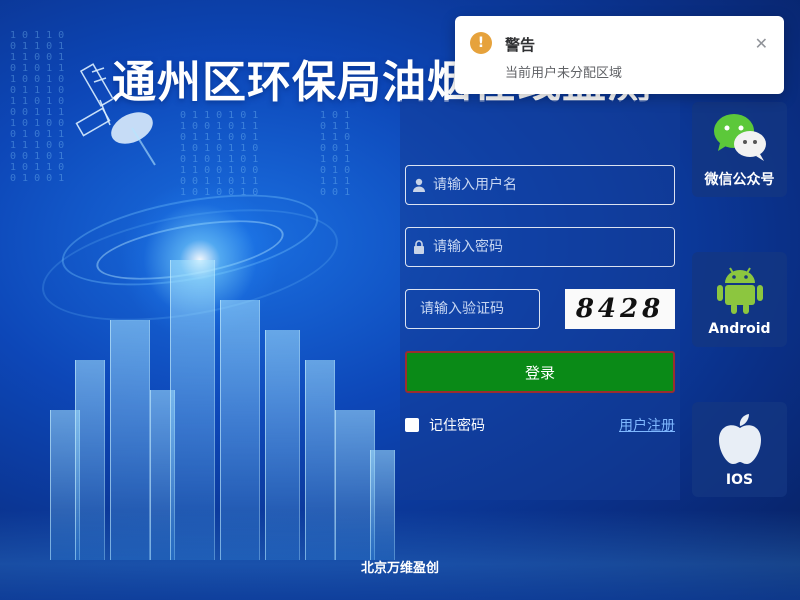 The image size is (800, 600). Describe the element at coordinates (412, 425) in the screenshot. I see `remember-checkbox` at that location.